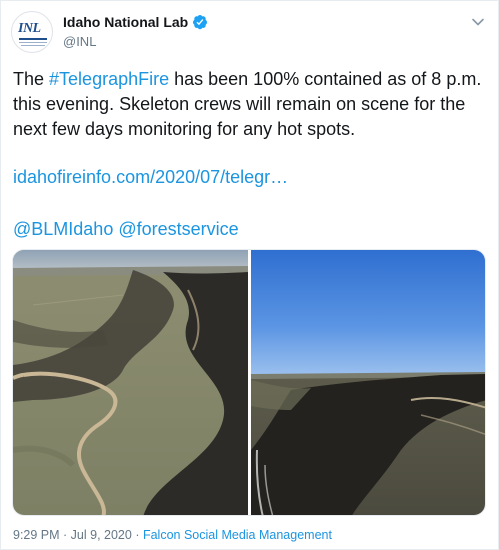 The width and height of the screenshot is (499, 550). Describe the element at coordinates (200, 22) in the screenshot. I see `verified-badge-icon` at that location.